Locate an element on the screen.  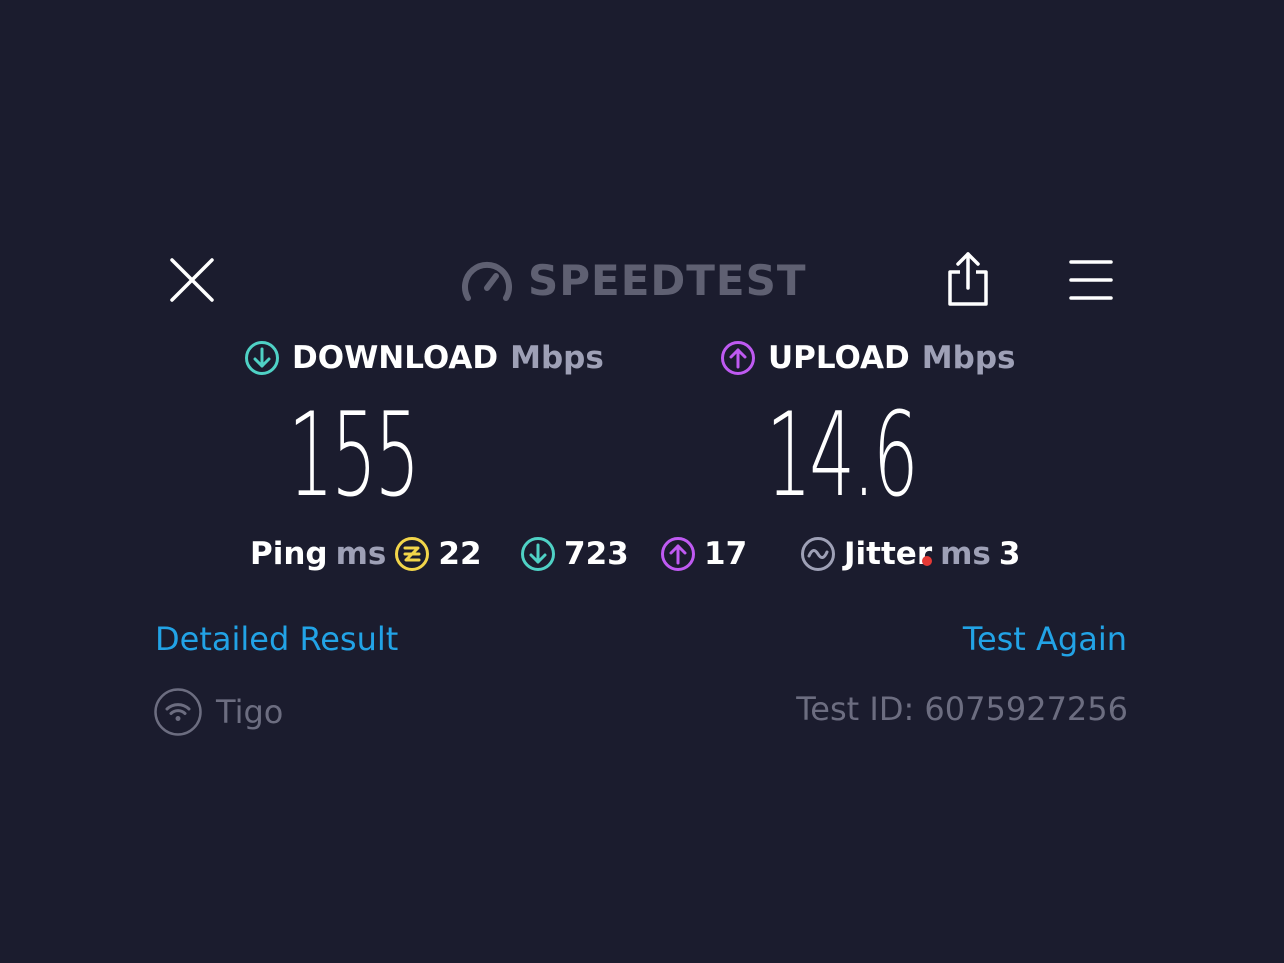
close-icon is located at coordinates (192, 280).